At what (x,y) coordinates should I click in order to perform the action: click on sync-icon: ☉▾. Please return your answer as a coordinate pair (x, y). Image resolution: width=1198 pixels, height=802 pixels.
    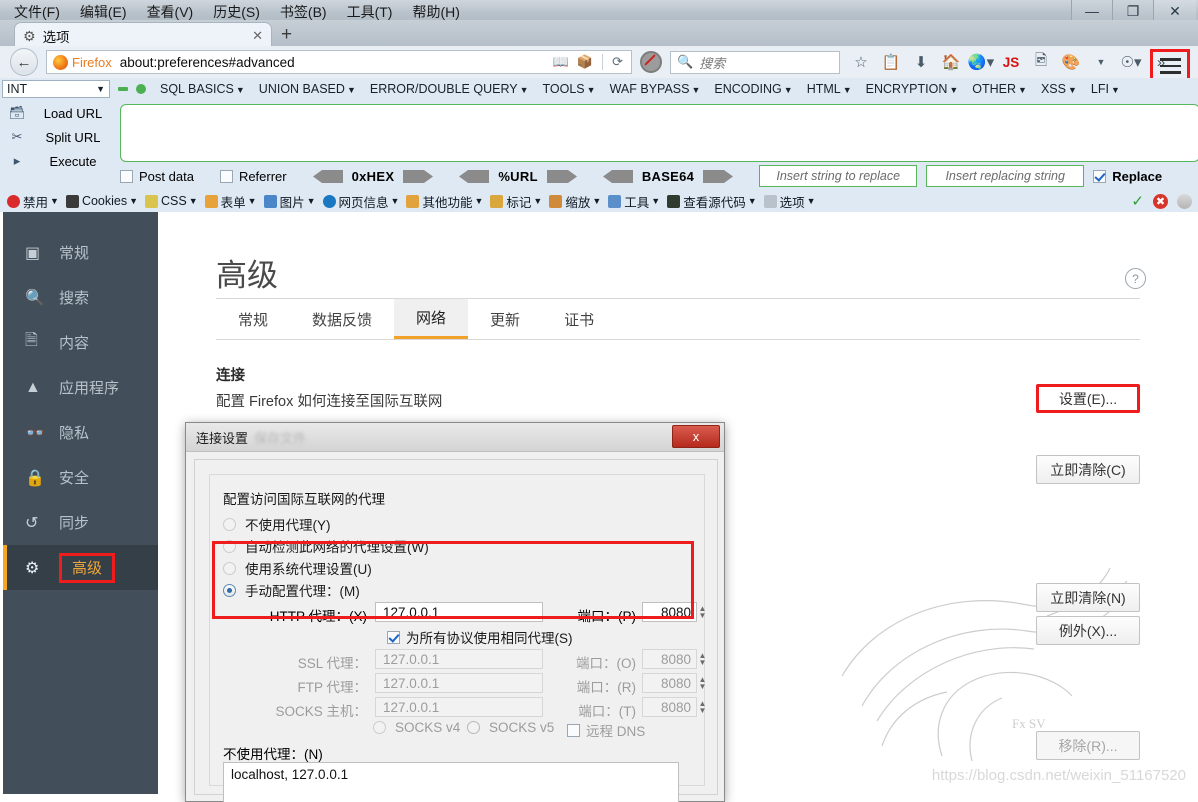
    Looking at the image, I should click on (1131, 62).